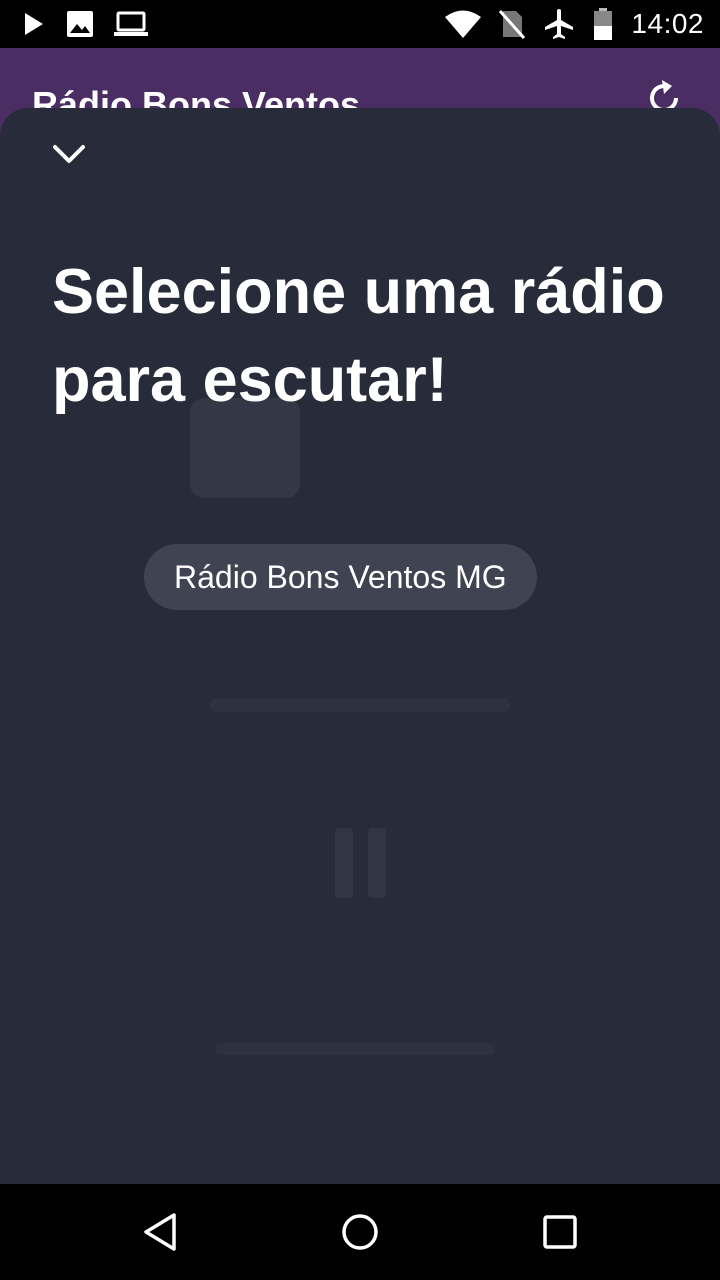  What do you see at coordinates (340, 577) in the screenshot?
I see `station-chip: Rádio Bons Ventos MG` at bounding box center [340, 577].